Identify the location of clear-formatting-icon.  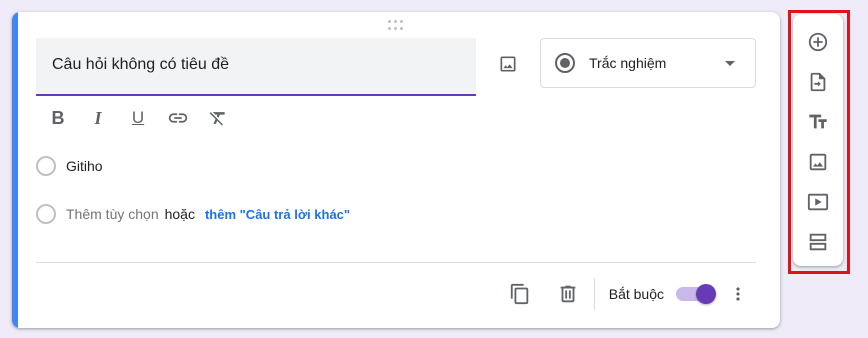
(217, 119).